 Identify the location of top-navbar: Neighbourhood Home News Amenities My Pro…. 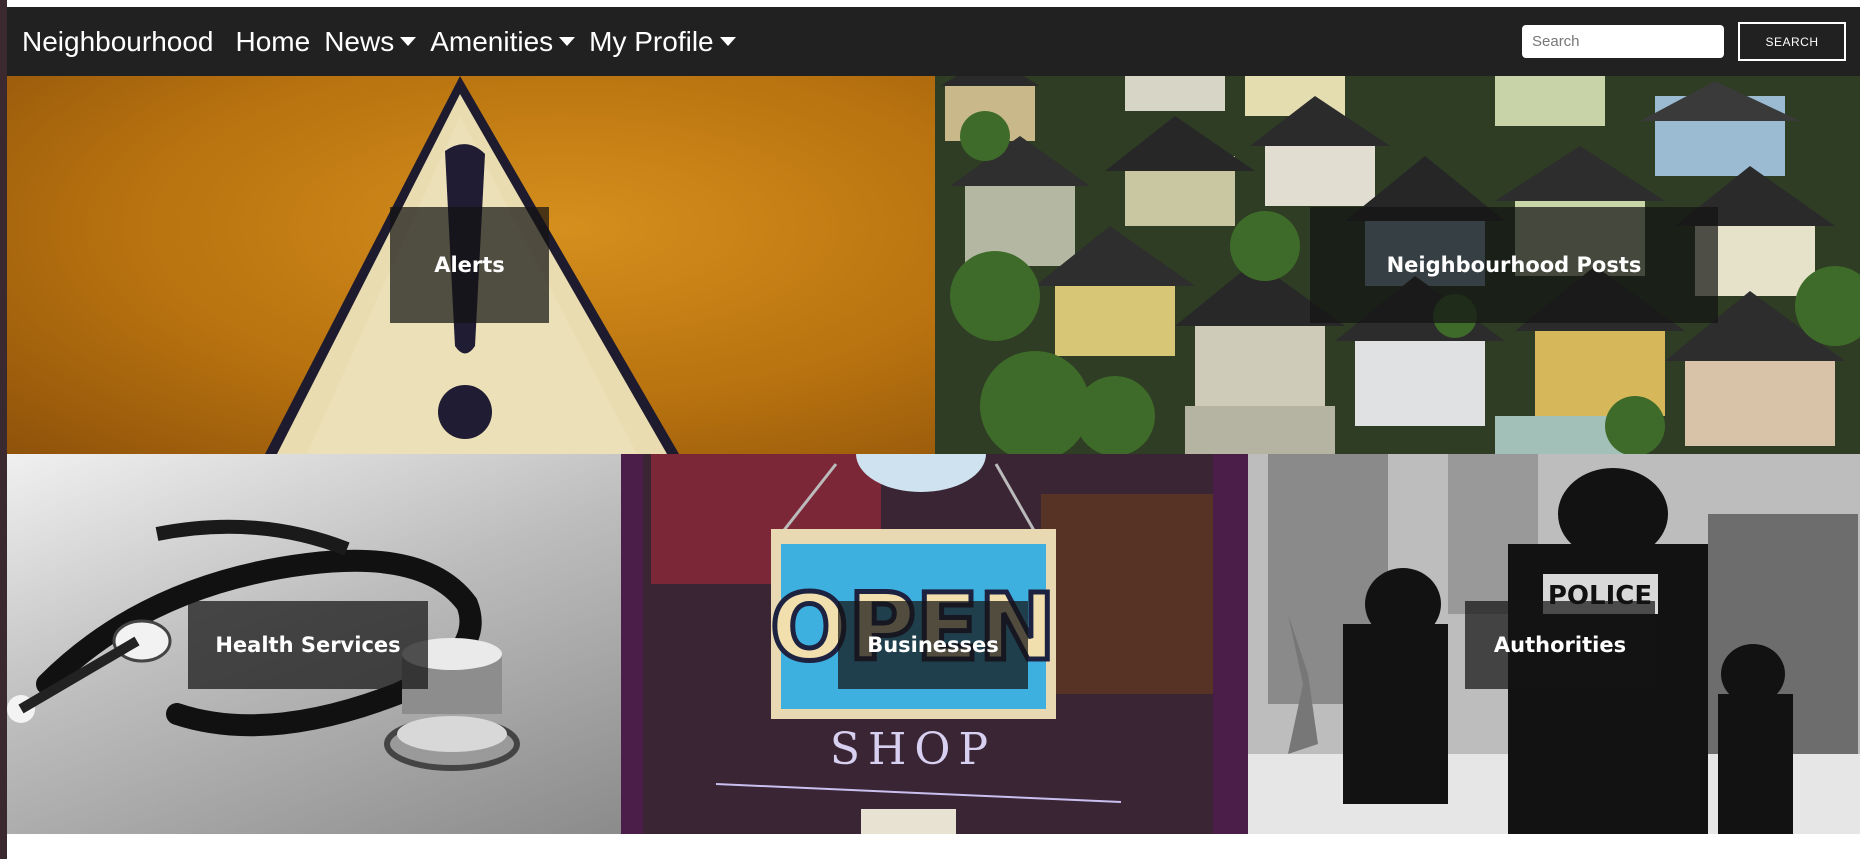
(933, 41).